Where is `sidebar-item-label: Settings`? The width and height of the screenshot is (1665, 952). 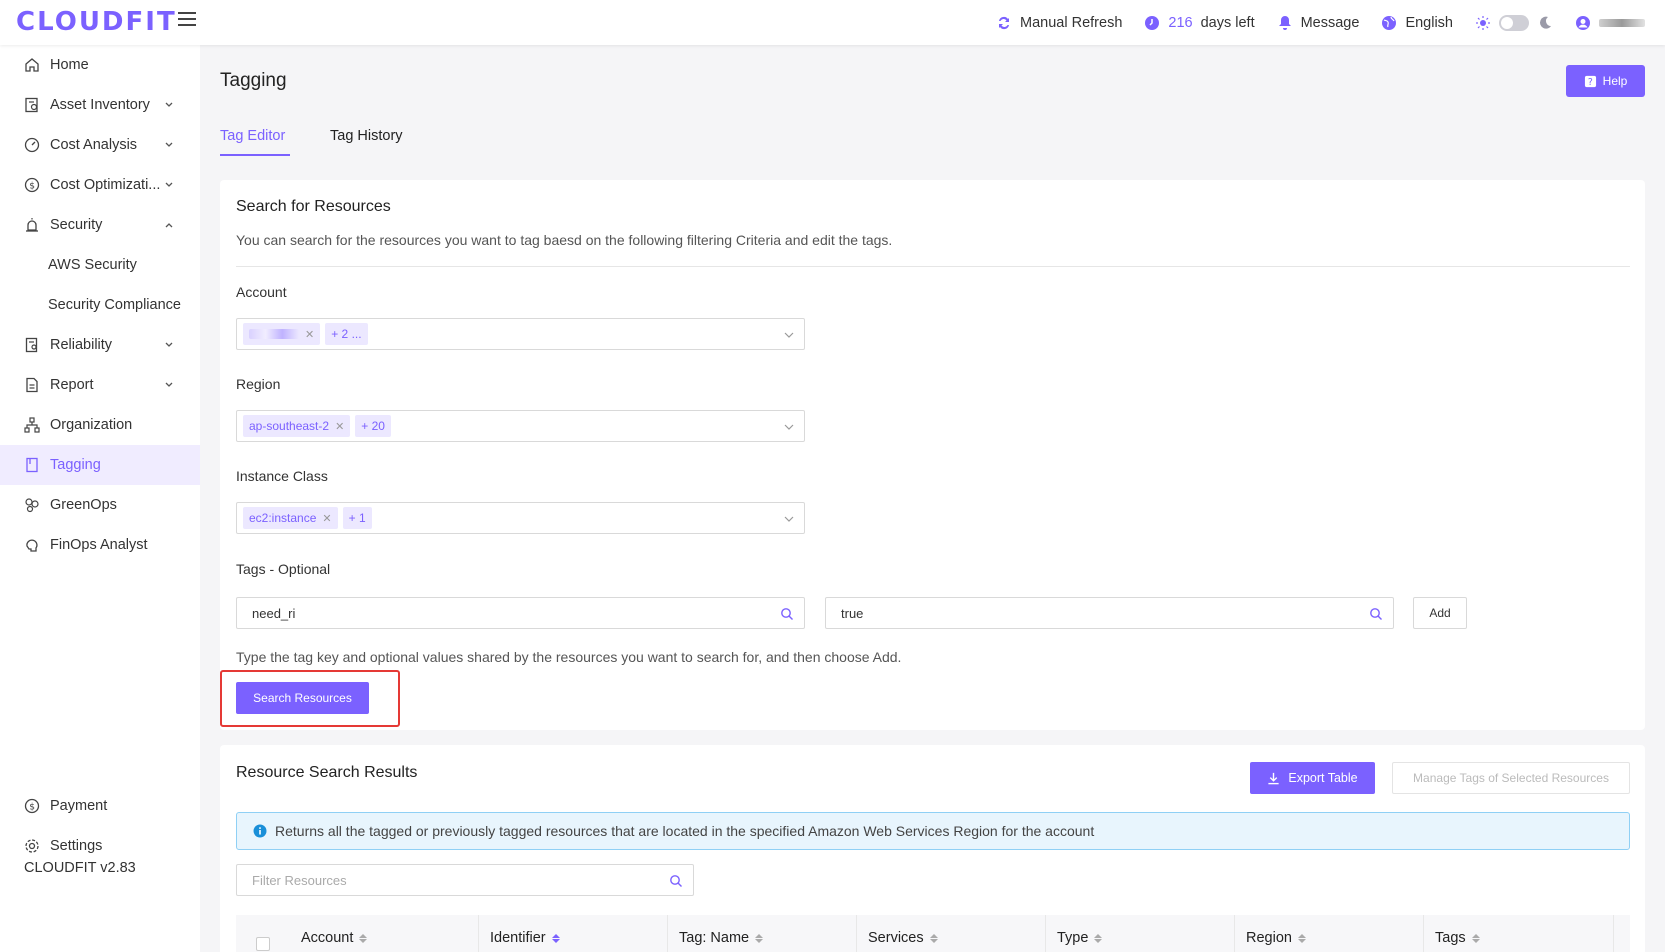 sidebar-item-label: Settings is located at coordinates (76, 846).